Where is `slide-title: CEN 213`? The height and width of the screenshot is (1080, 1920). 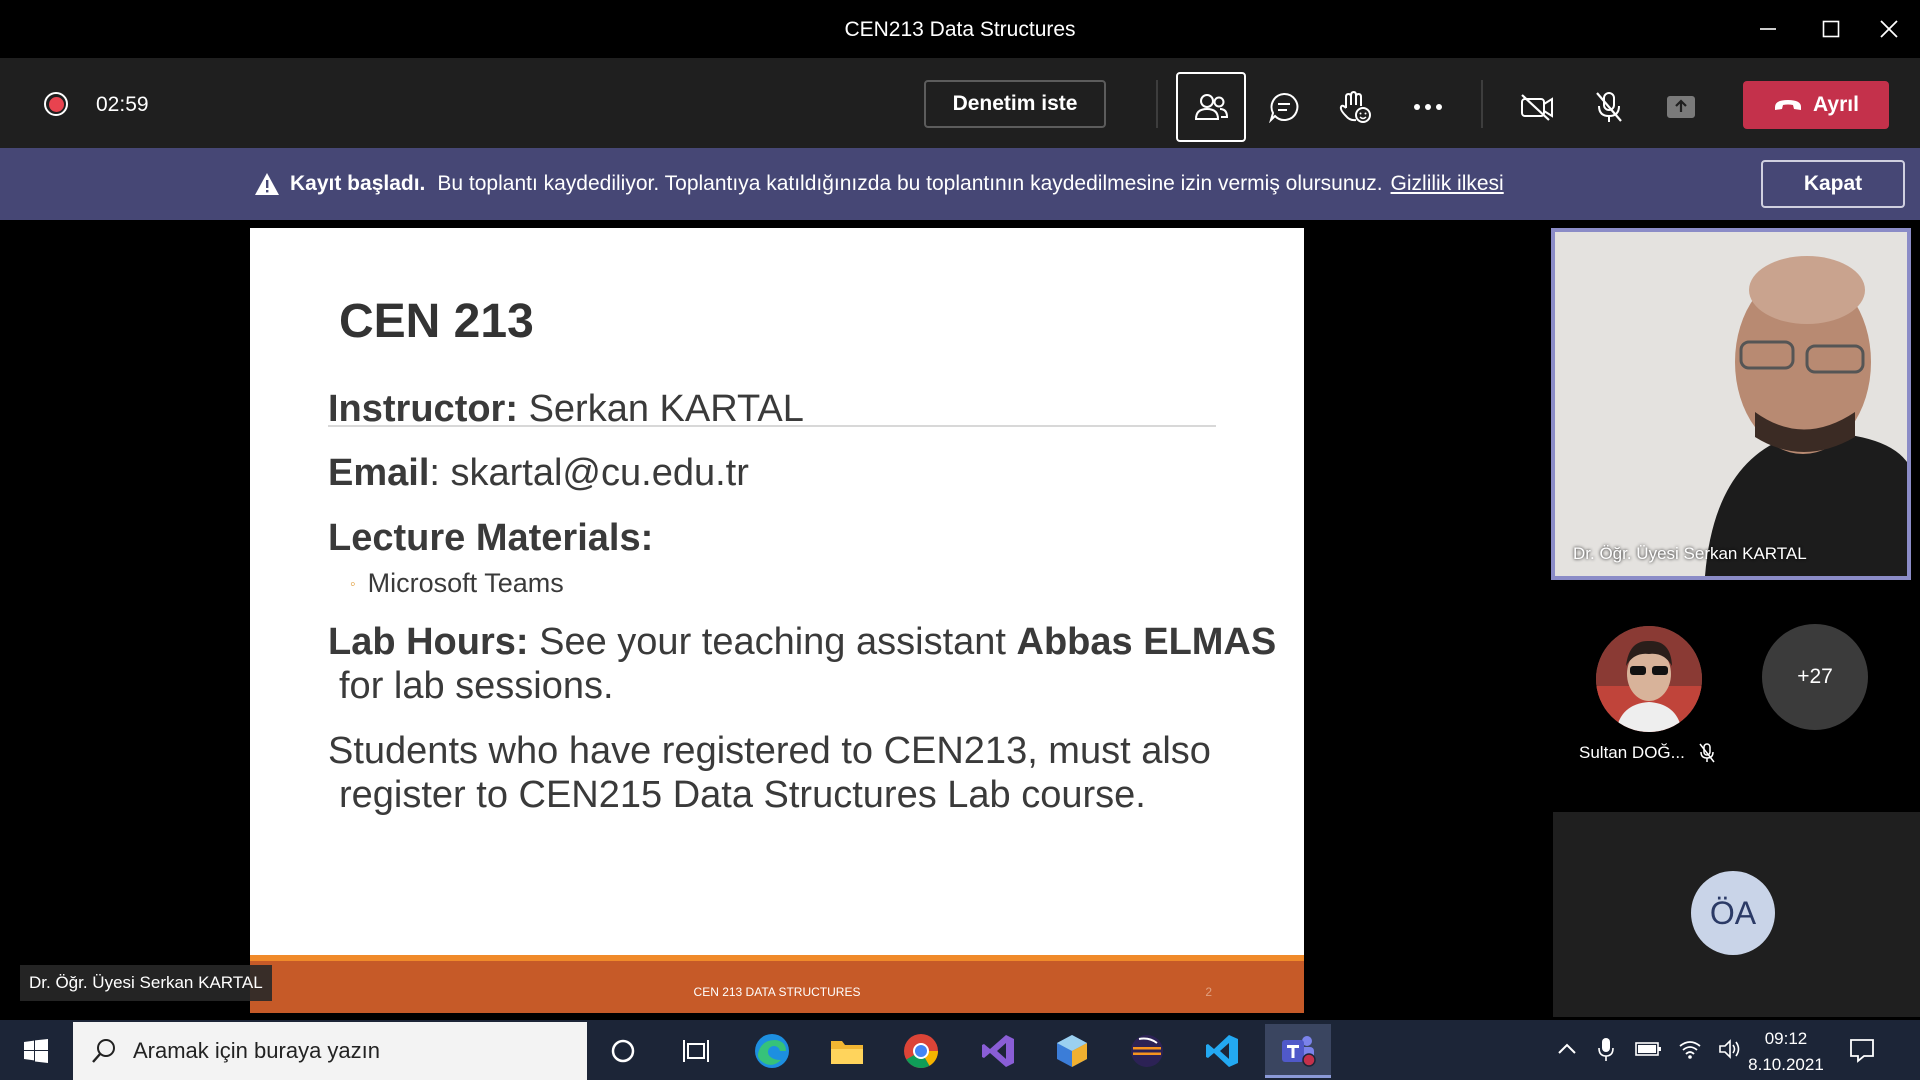
slide-title: CEN 213 is located at coordinates (436, 321).